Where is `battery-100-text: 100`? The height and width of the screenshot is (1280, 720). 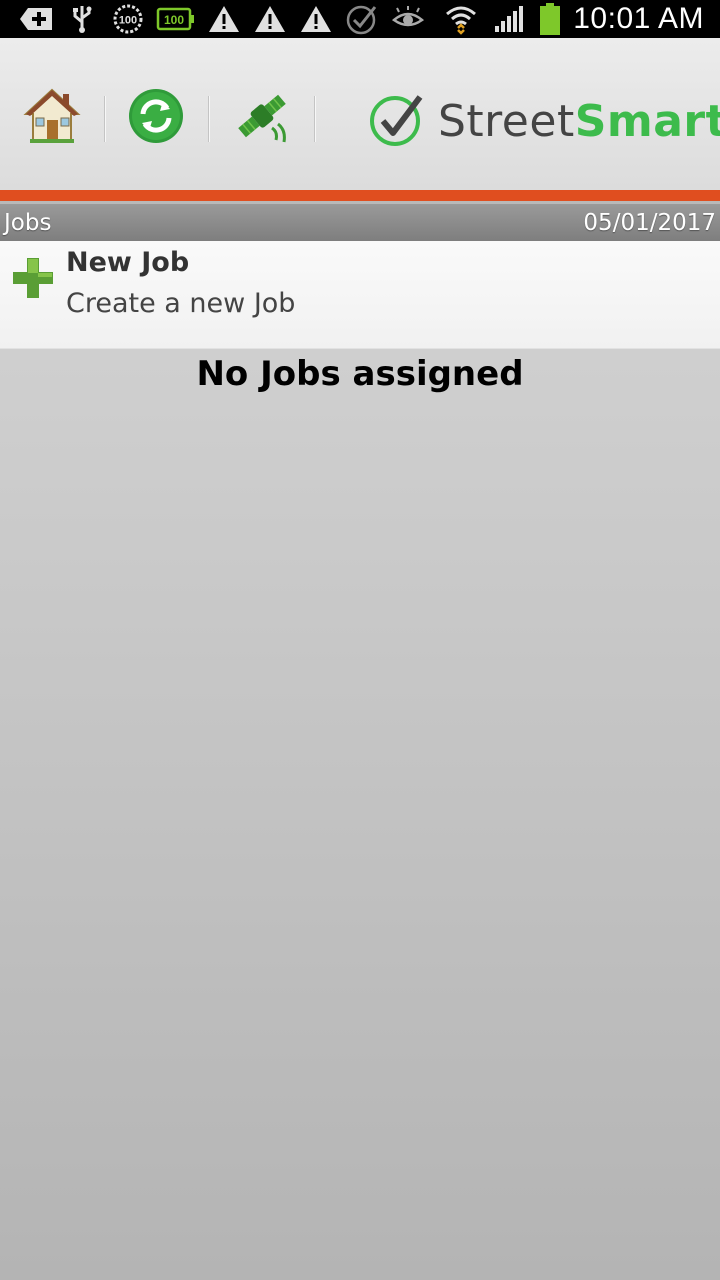 battery-100-text: 100 is located at coordinates (174, 20).